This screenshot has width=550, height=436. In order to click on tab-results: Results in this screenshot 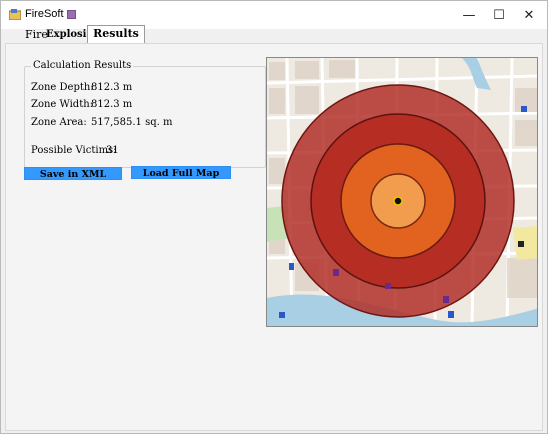, I will do `click(116, 34)`.